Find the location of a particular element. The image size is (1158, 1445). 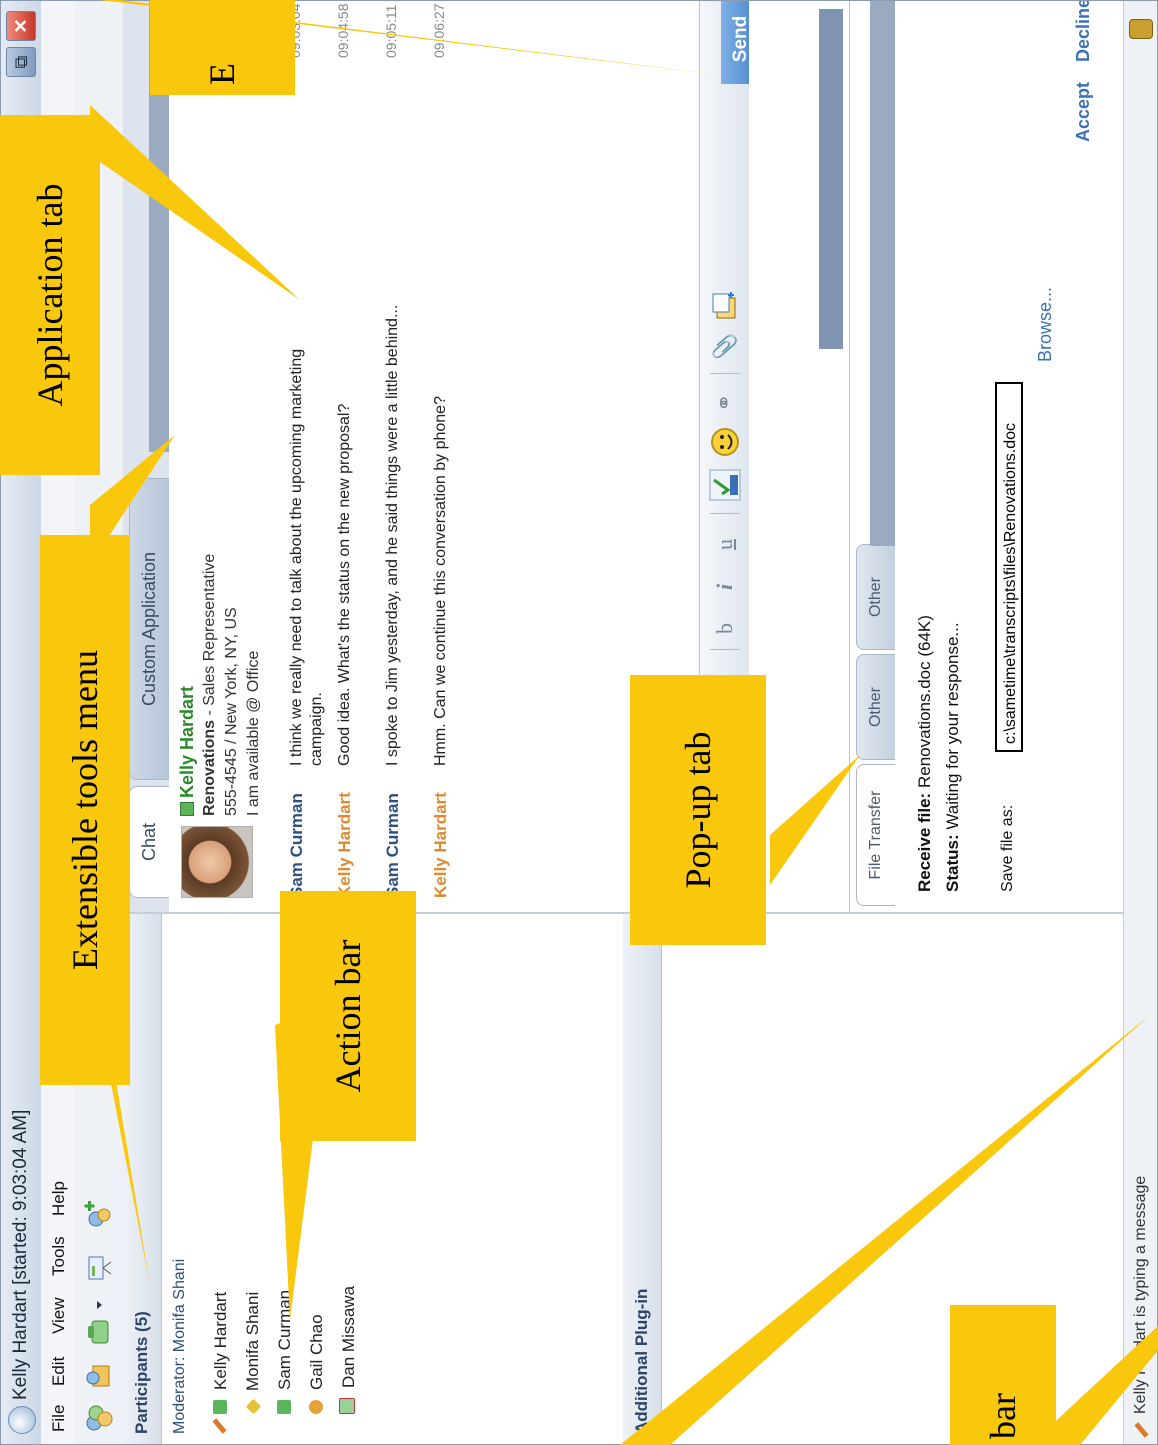

e-pointer is located at coordinates (195, 202).